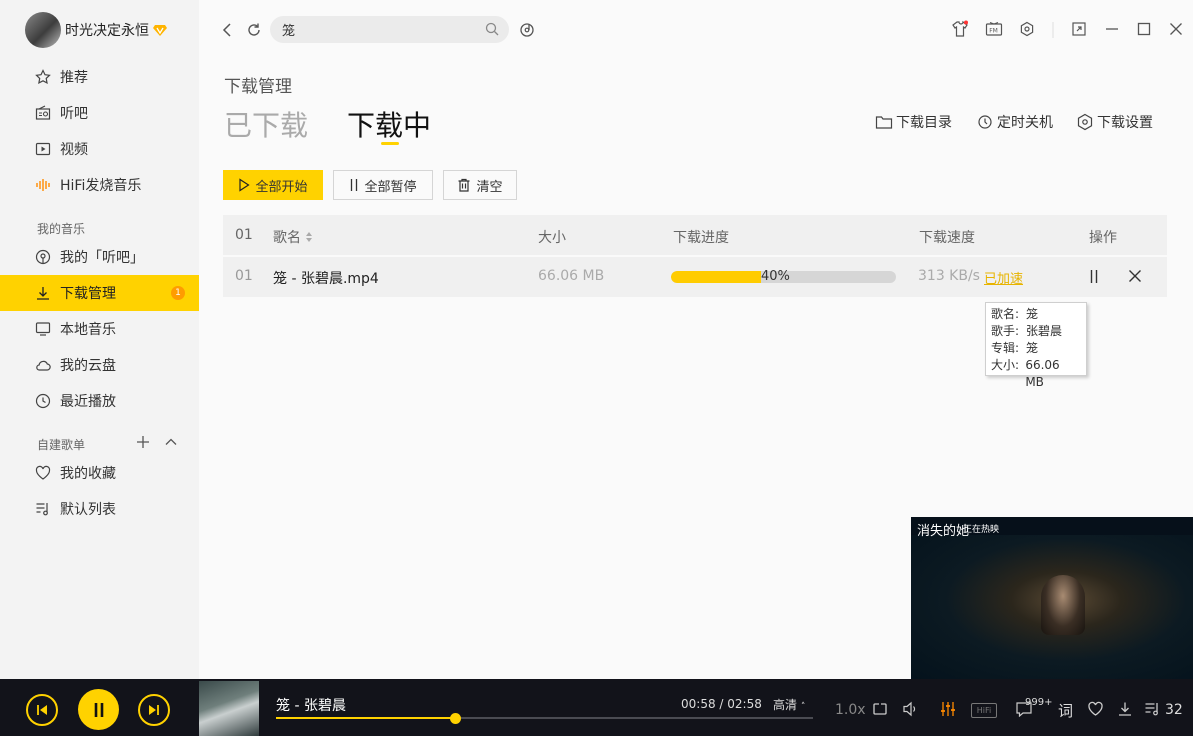 The height and width of the screenshot is (736, 1193). What do you see at coordinates (455, 718) in the screenshot?
I see `playback-progress-knob` at bounding box center [455, 718].